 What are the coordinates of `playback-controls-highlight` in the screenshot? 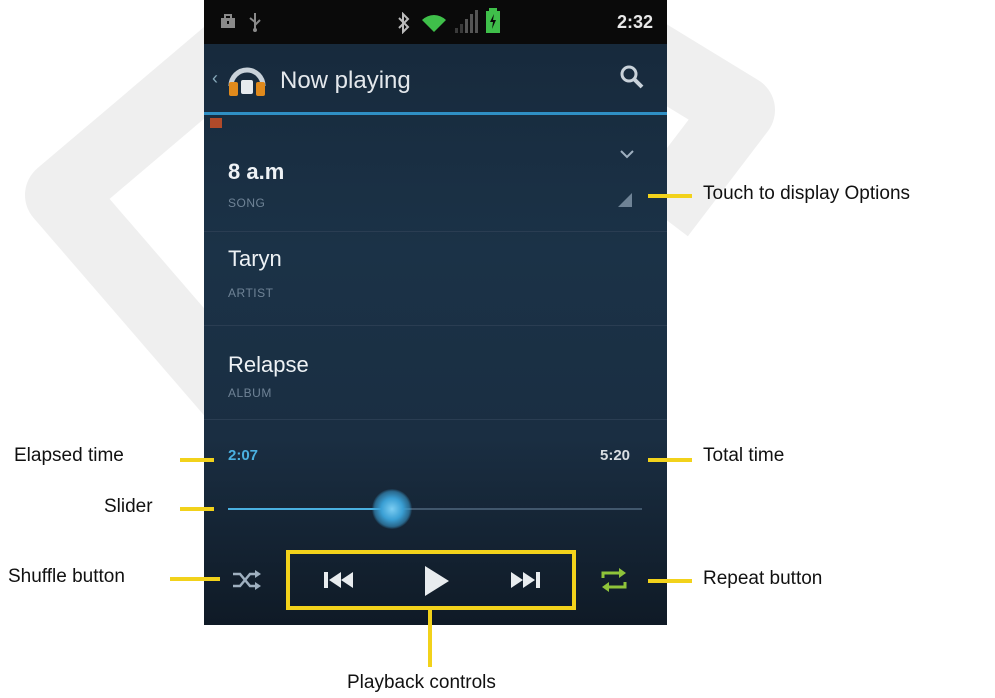 It's located at (431, 580).